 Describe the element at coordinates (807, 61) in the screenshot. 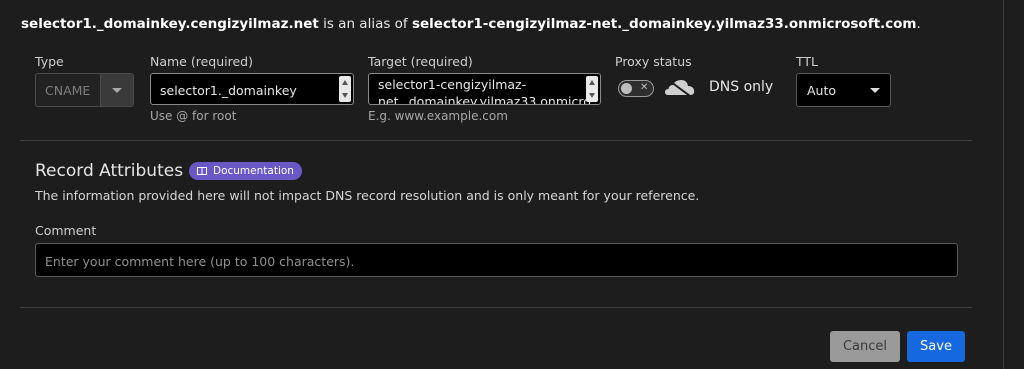

I see `ttl-label: TTL` at that location.